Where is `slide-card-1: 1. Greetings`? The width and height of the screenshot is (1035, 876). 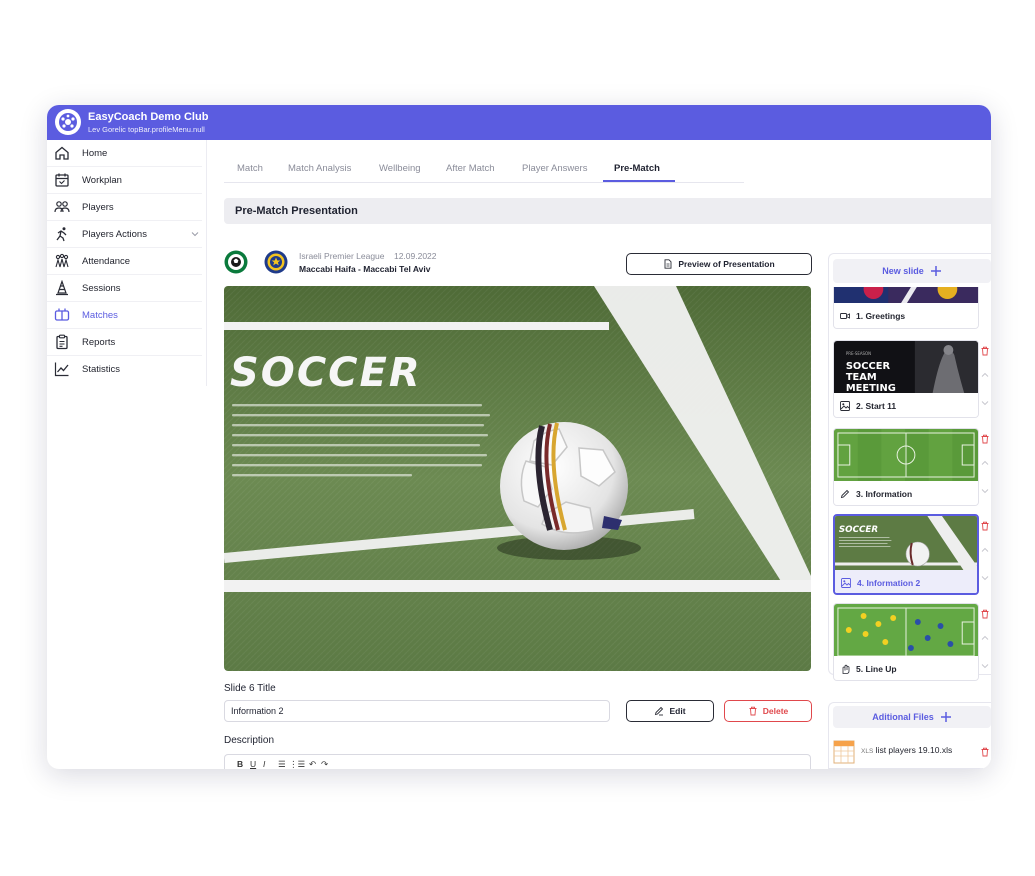
slide-card-1: 1. Greetings is located at coordinates (906, 308).